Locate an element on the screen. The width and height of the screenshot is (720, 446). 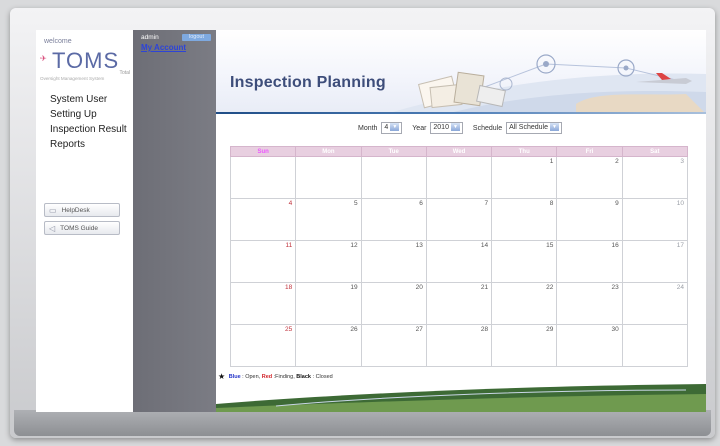
calendar-day-cell: 14 is located at coordinates (459, 261).